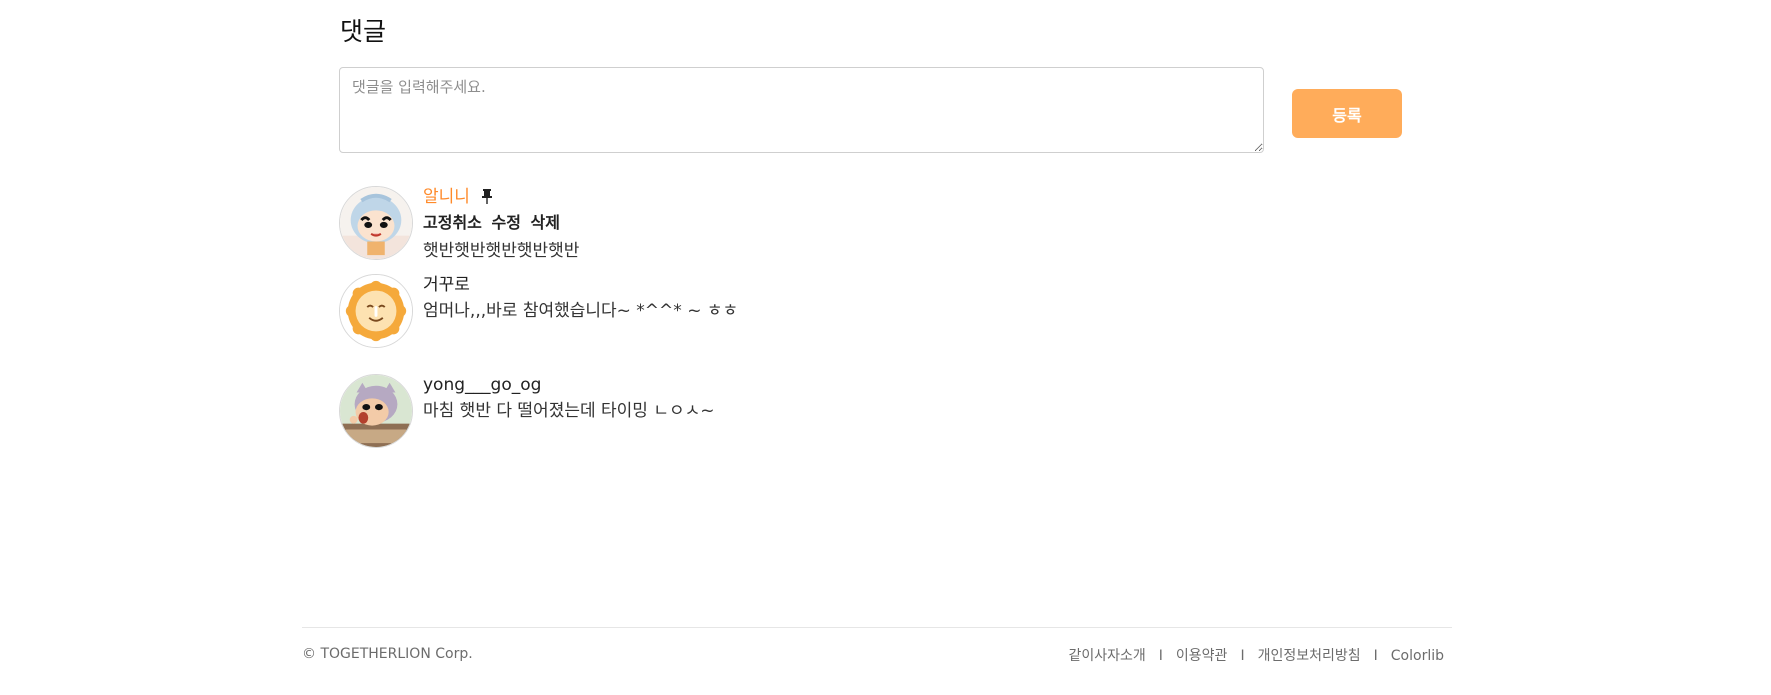  I want to click on footer-copyright: © TOGETHERLION Corp., so click(387, 654).